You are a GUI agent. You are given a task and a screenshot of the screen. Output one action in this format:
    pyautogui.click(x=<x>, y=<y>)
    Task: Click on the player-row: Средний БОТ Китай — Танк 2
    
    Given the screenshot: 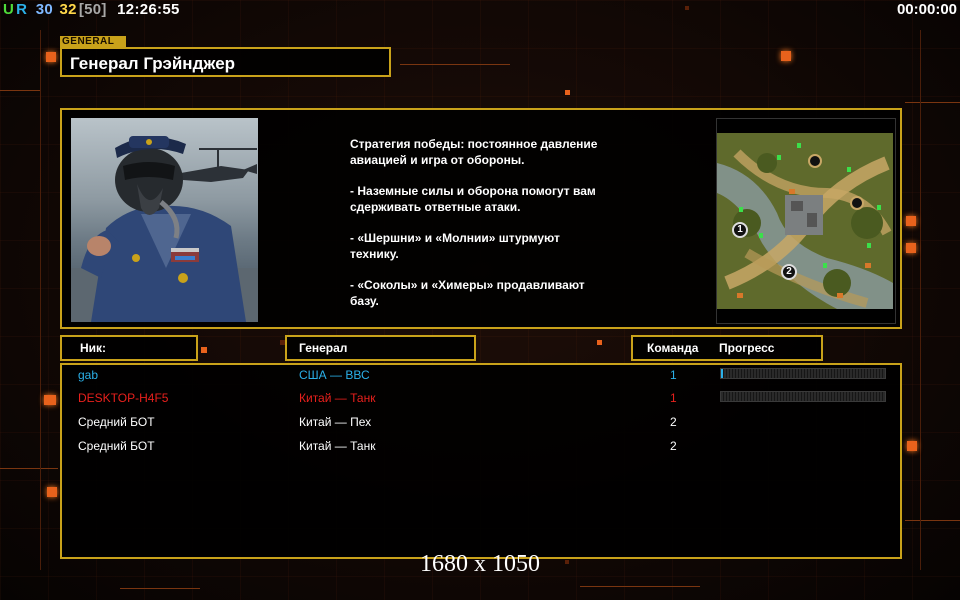 What is the action you would take?
    pyautogui.click(x=481, y=446)
    